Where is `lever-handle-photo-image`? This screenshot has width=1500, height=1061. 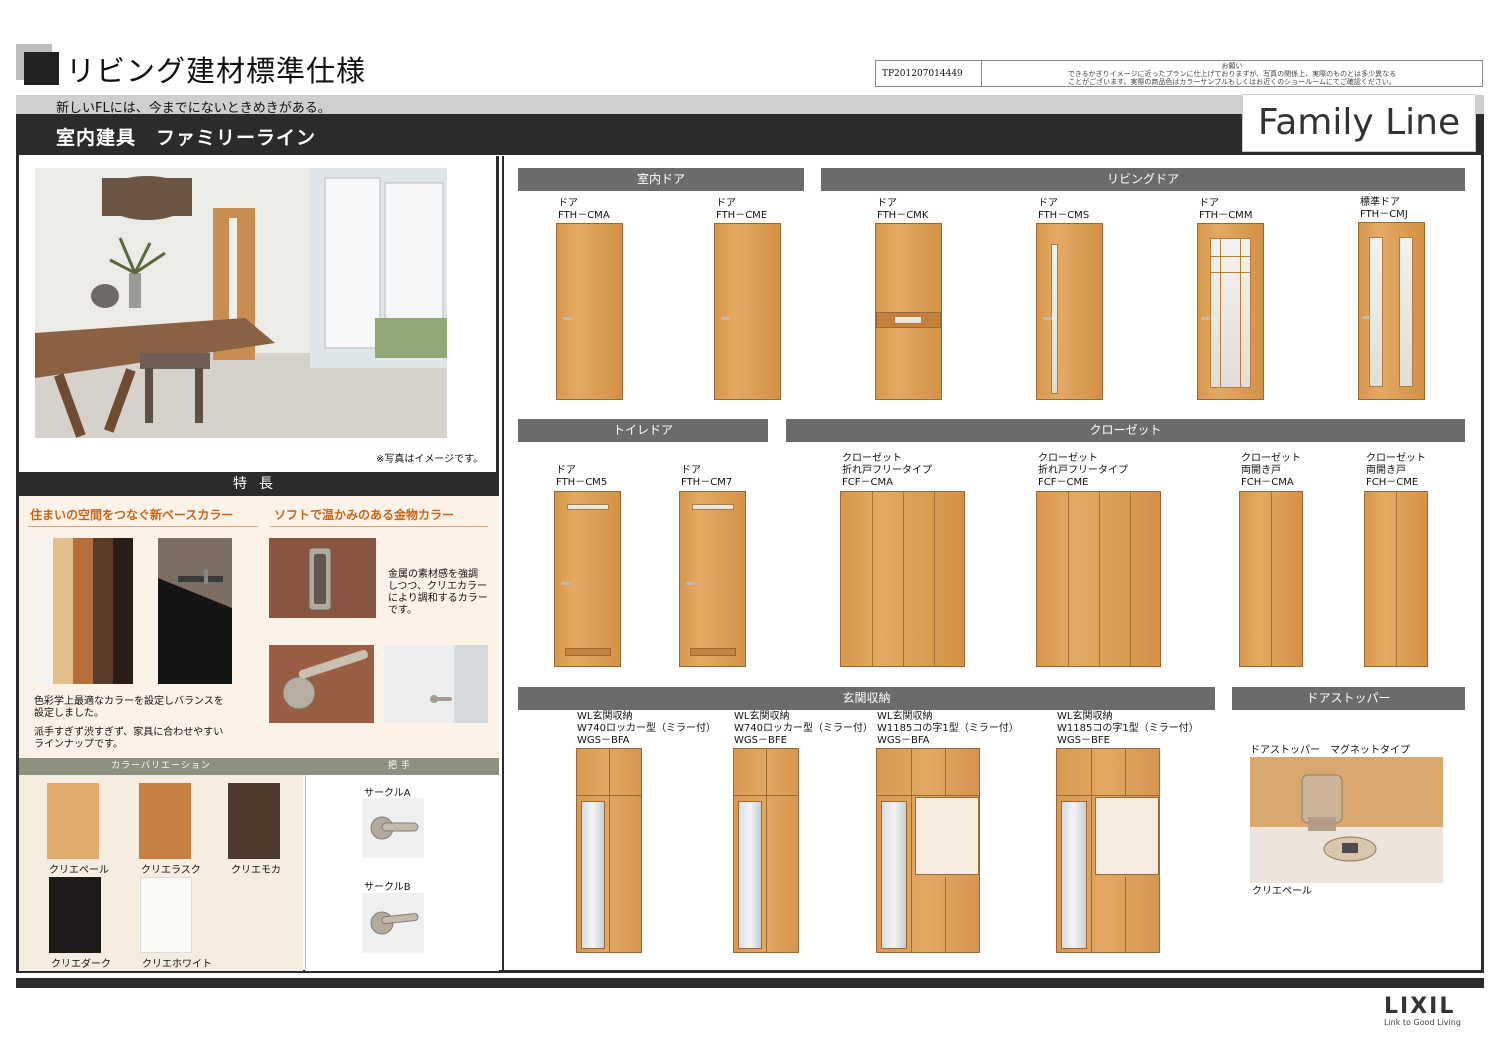 lever-handle-photo-image is located at coordinates (321, 684).